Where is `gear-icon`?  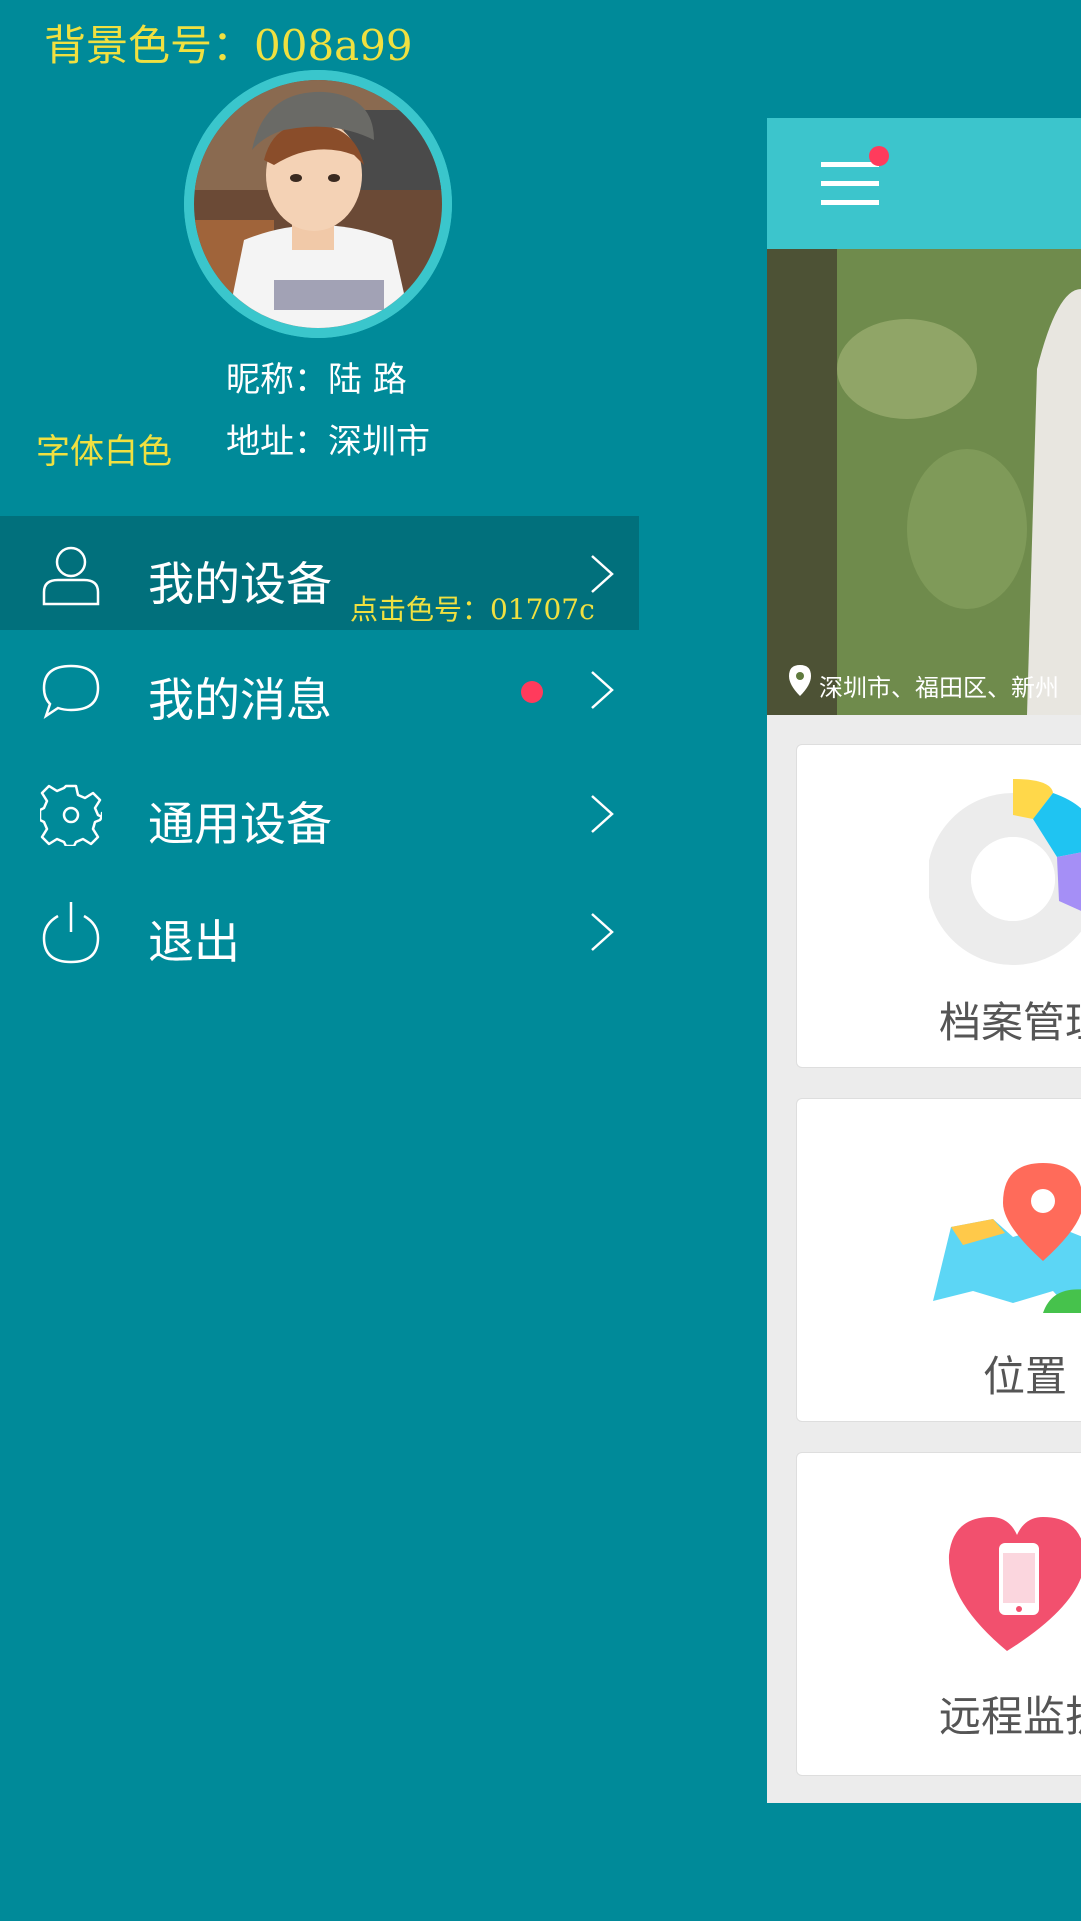
gear-icon is located at coordinates (71, 815).